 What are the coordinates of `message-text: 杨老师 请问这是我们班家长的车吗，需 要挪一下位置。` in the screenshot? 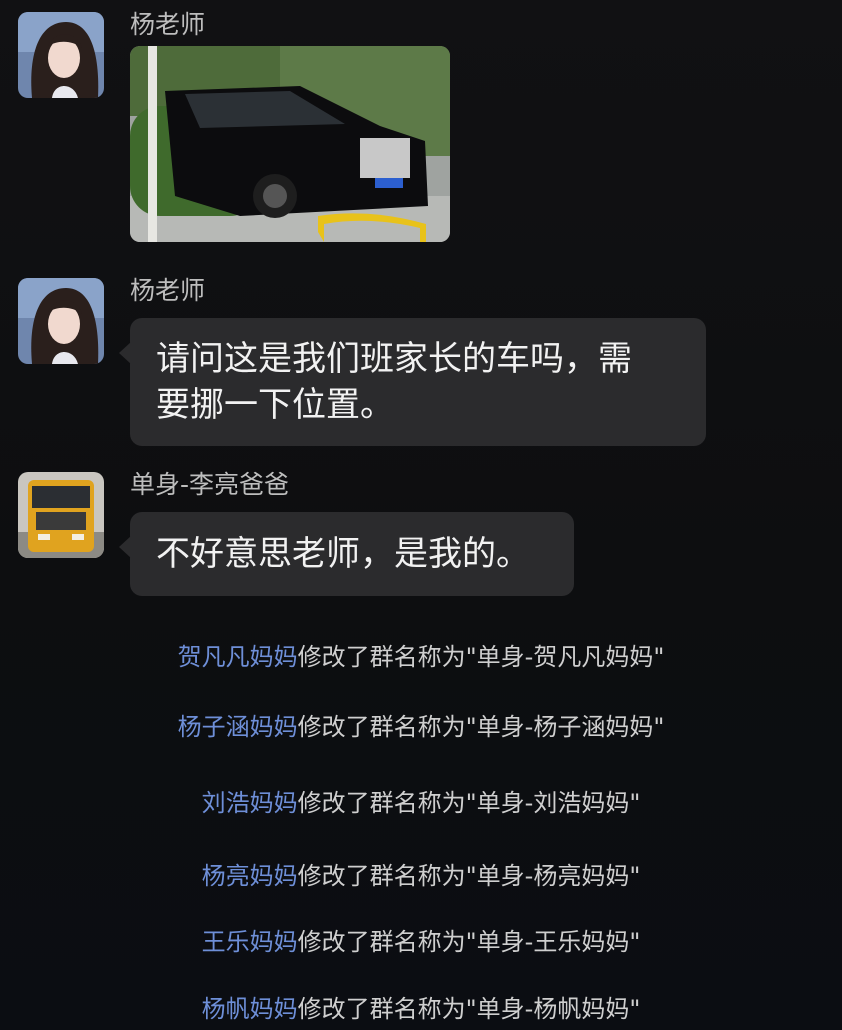 It's located at (362, 361).